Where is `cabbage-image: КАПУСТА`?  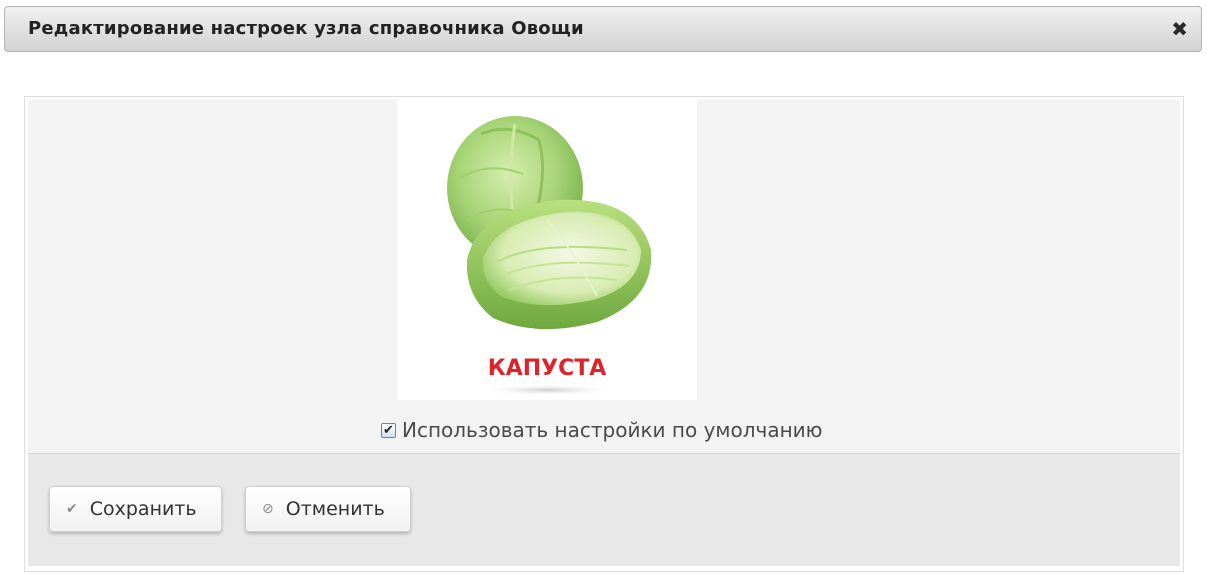 cabbage-image: КАПУСТА is located at coordinates (549, 256).